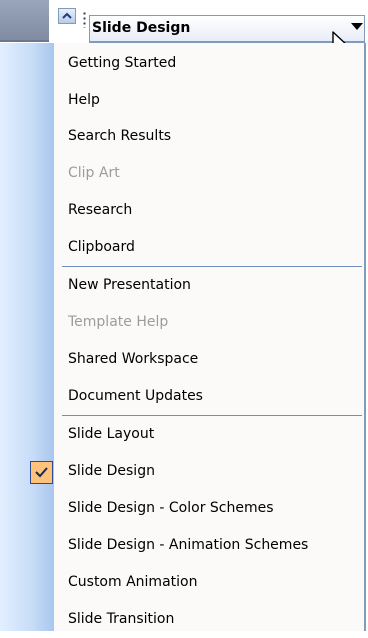 The width and height of the screenshot is (368, 638). What do you see at coordinates (84, 100) in the screenshot?
I see `menu-item-label: Help` at bounding box center [84, 100].